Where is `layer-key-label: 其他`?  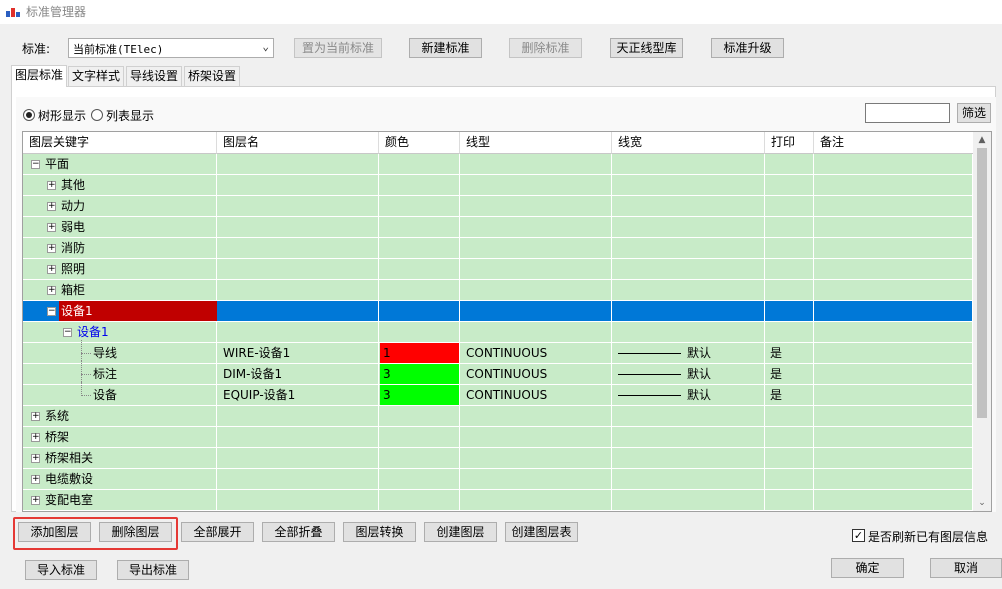 layer-key-label: 其他 is located at coordinates (73, 185).